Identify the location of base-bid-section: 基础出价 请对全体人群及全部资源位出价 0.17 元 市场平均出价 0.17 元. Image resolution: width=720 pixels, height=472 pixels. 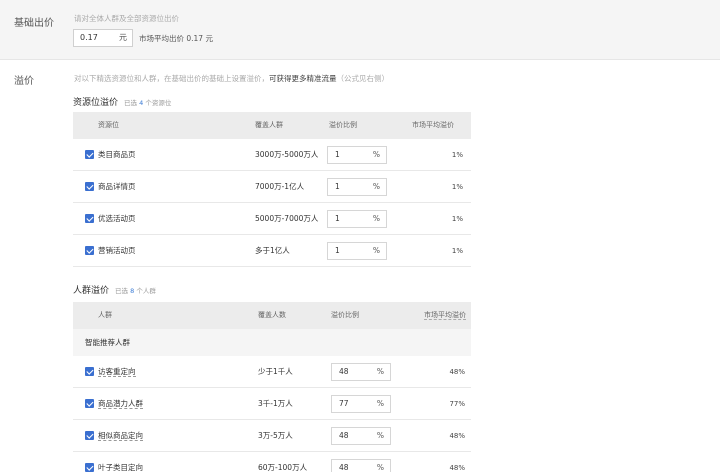
(360, 30).